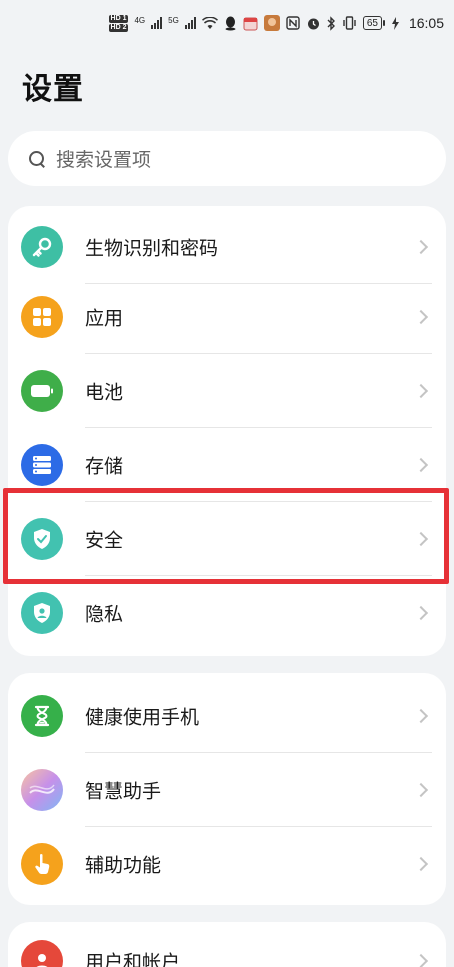 The height and width of the screenshot is (967, 454). Describe the element at coordinates (293, 23) in the screenshot. I see `nfc-icon` at that location.